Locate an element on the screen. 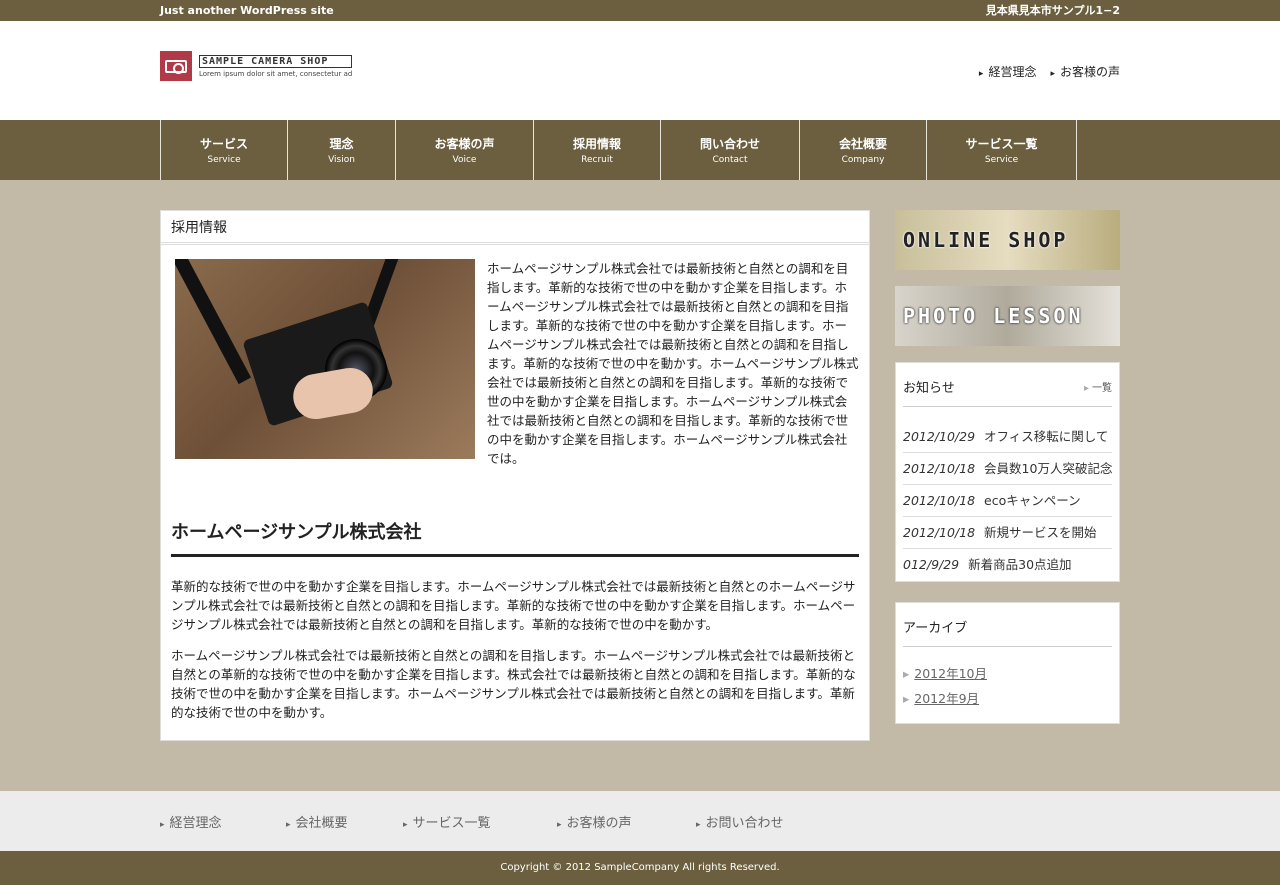  news-title-text: 新着商品30点追加 is located at coordinates (1020, 564).